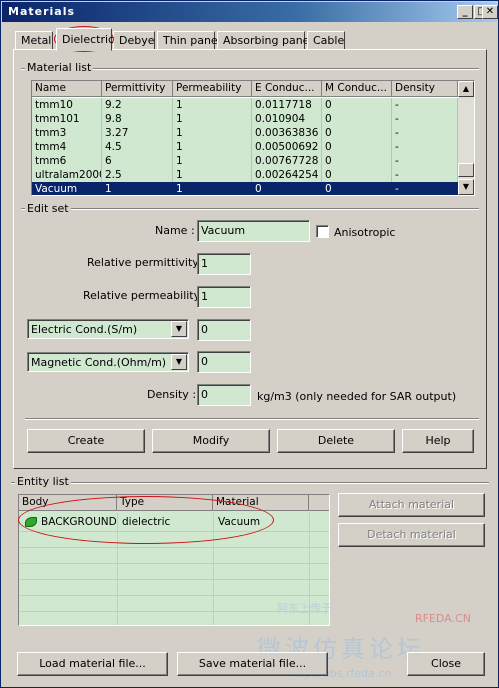  Describe the element at coordinates (68, 503) in the screenshot. I see `col-header-body: Body` at that location.